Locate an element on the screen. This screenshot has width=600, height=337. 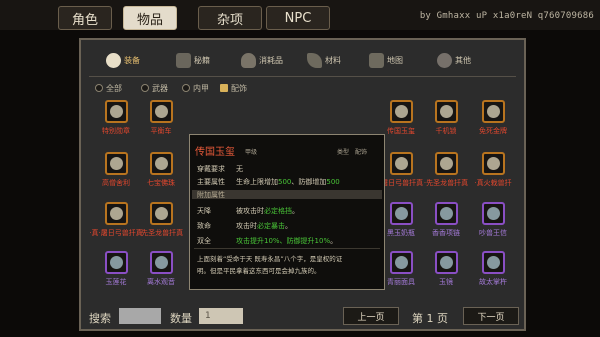
cat-maps: 地图 is located at coordinates (386, 60).